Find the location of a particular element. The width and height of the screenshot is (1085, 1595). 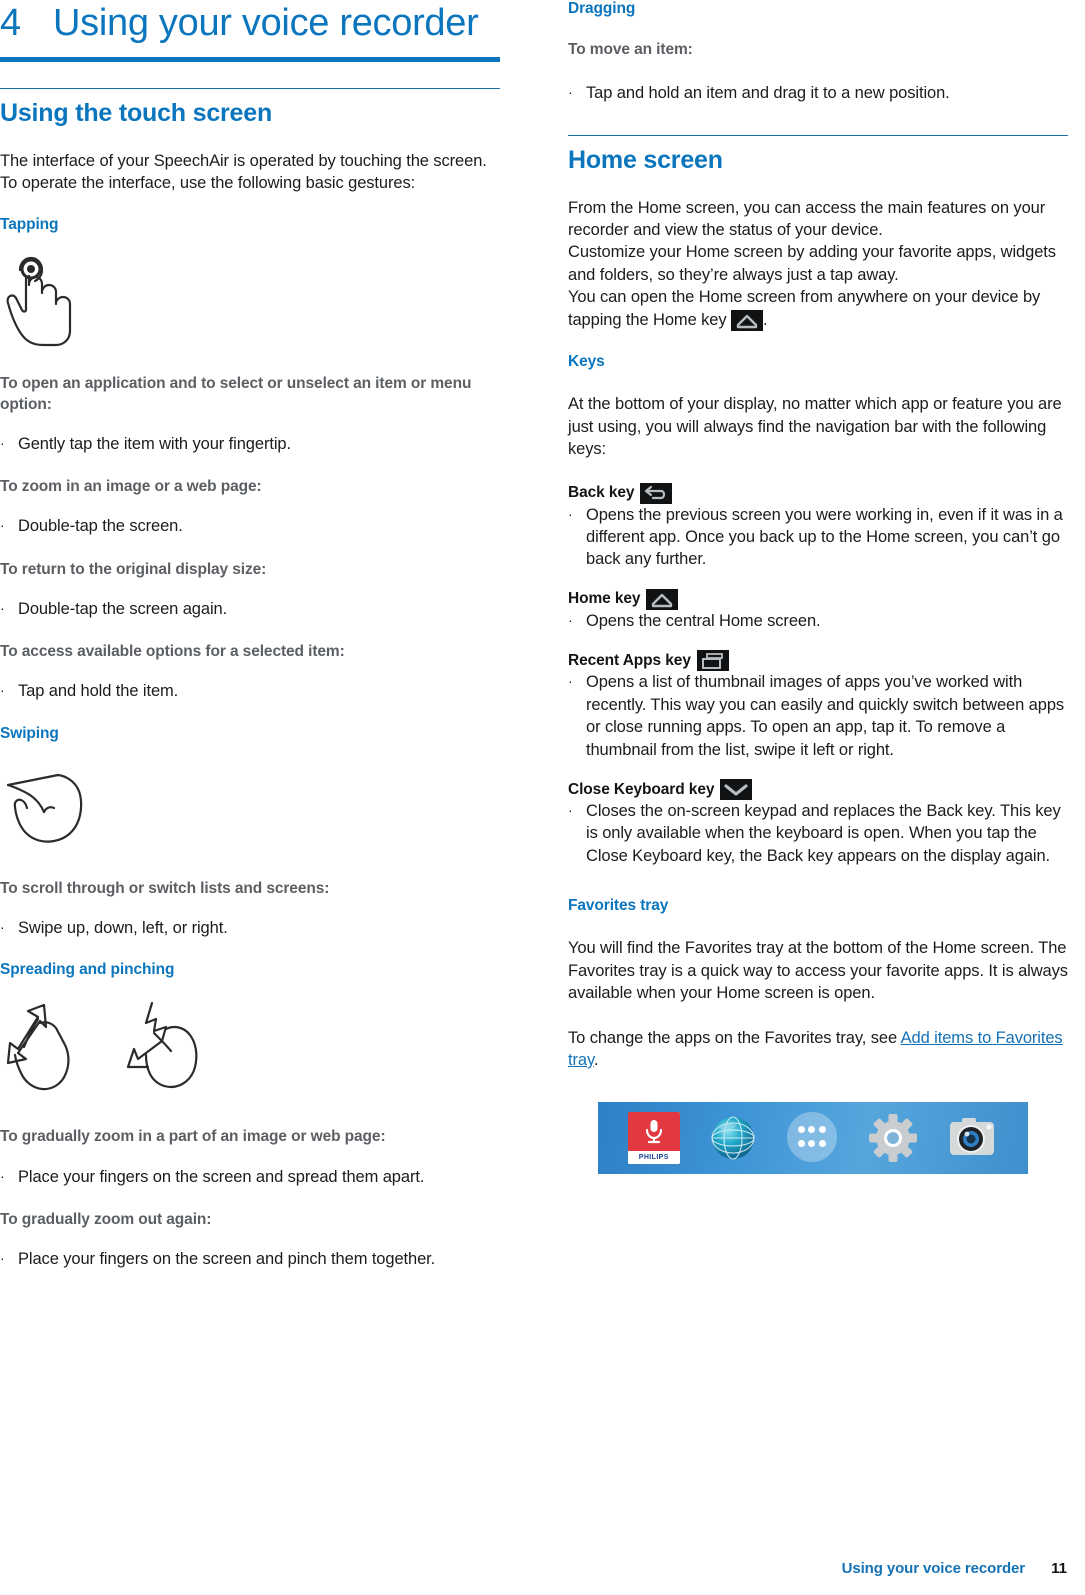

task-label: To return to the original display size: is located at coordinates (133, 569).